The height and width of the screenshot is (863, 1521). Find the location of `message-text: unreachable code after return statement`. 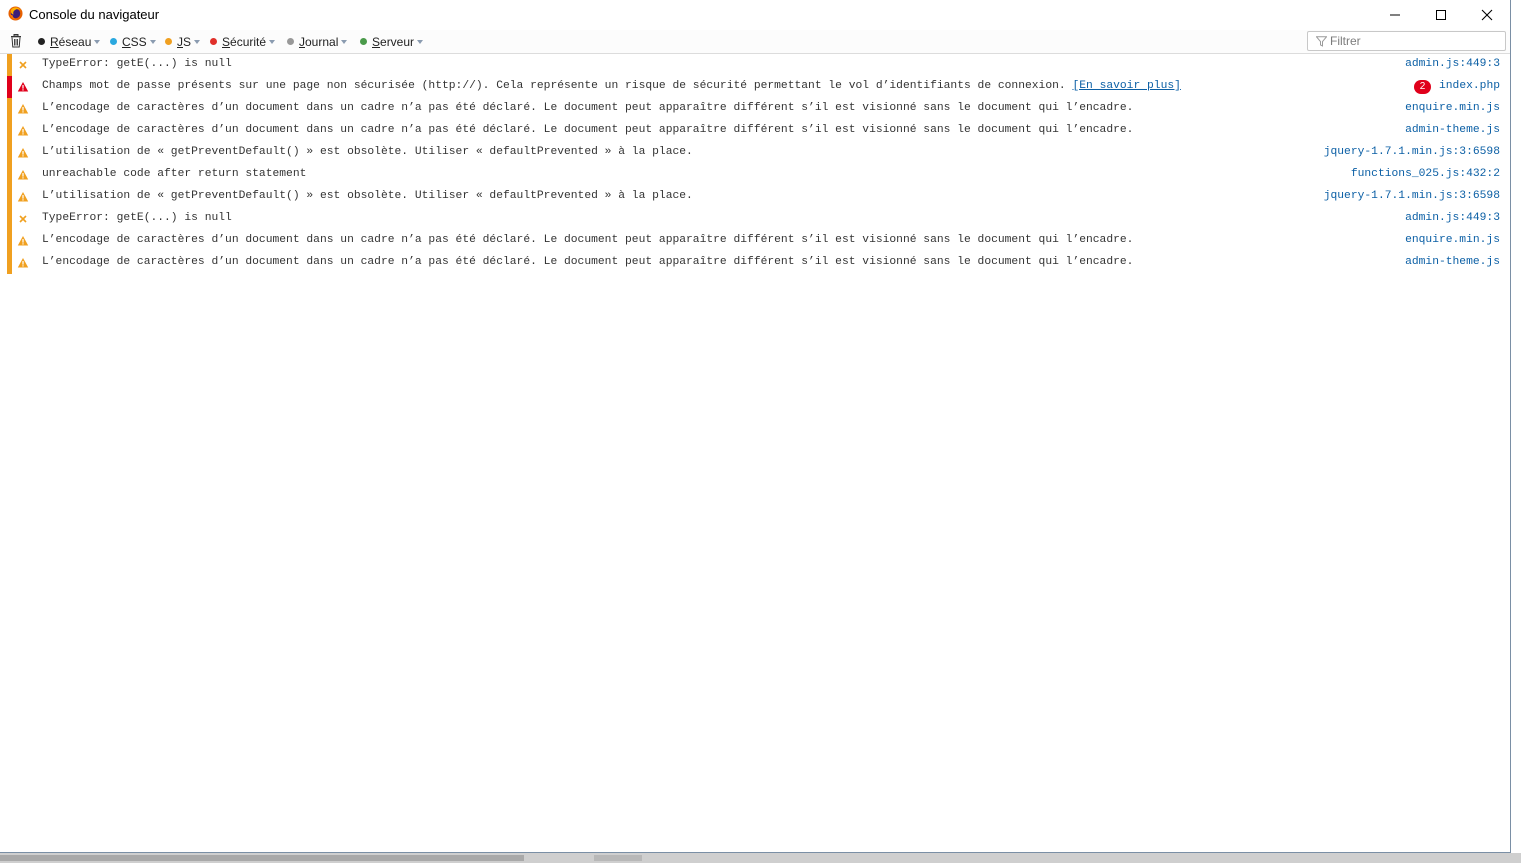

message-text: unreachable code after return statement is located at coordinates (174, 174).